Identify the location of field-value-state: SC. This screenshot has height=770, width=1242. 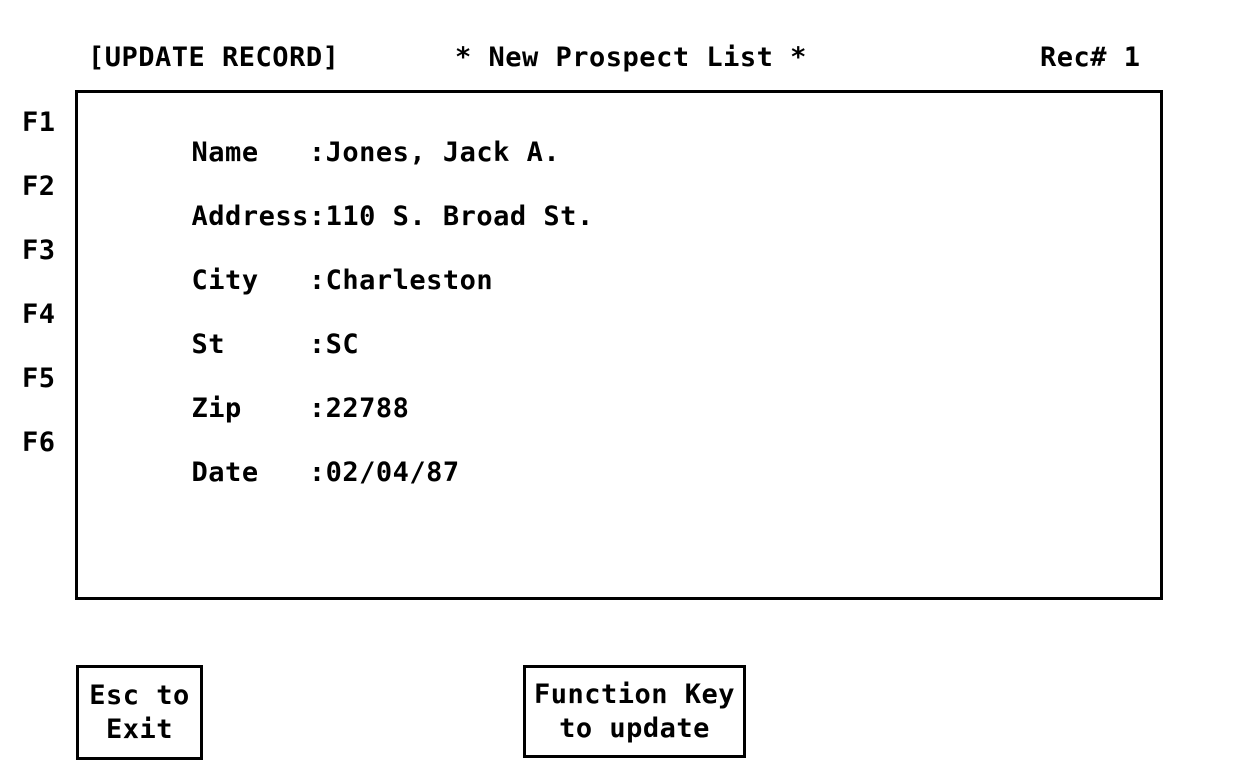
(343, 344).